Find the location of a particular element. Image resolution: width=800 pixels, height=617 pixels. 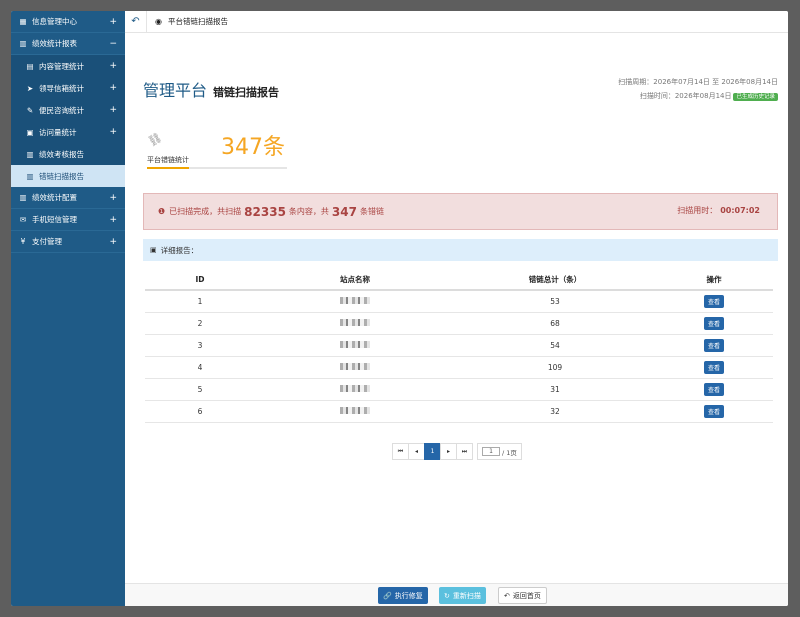

clipboard-icon: ▣ is located at coordinates (30, 132).